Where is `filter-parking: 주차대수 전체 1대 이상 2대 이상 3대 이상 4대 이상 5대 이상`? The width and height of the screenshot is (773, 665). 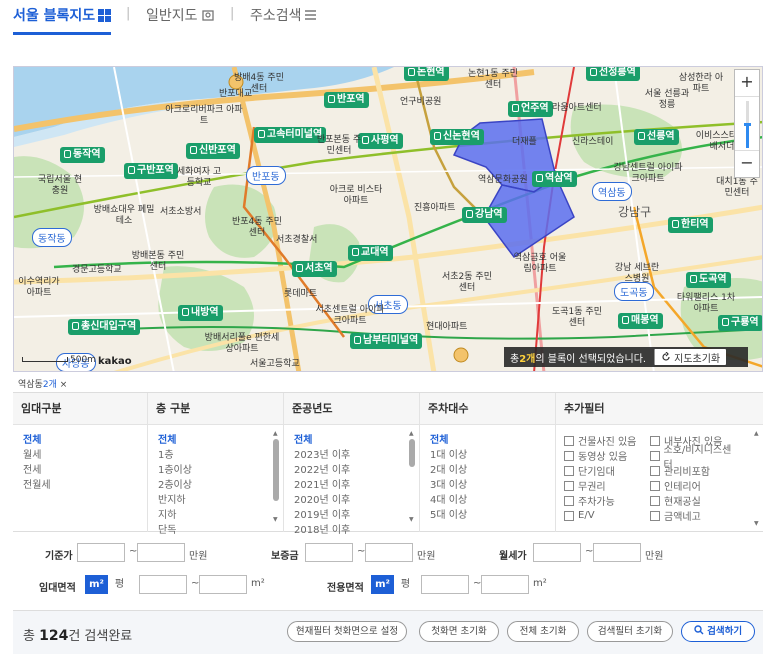 filter-parking: 주차대수 전체 1대 이상 2대 이상 3대 이상 4대 이상 5대 이상 is located at coordinates (488, 462).